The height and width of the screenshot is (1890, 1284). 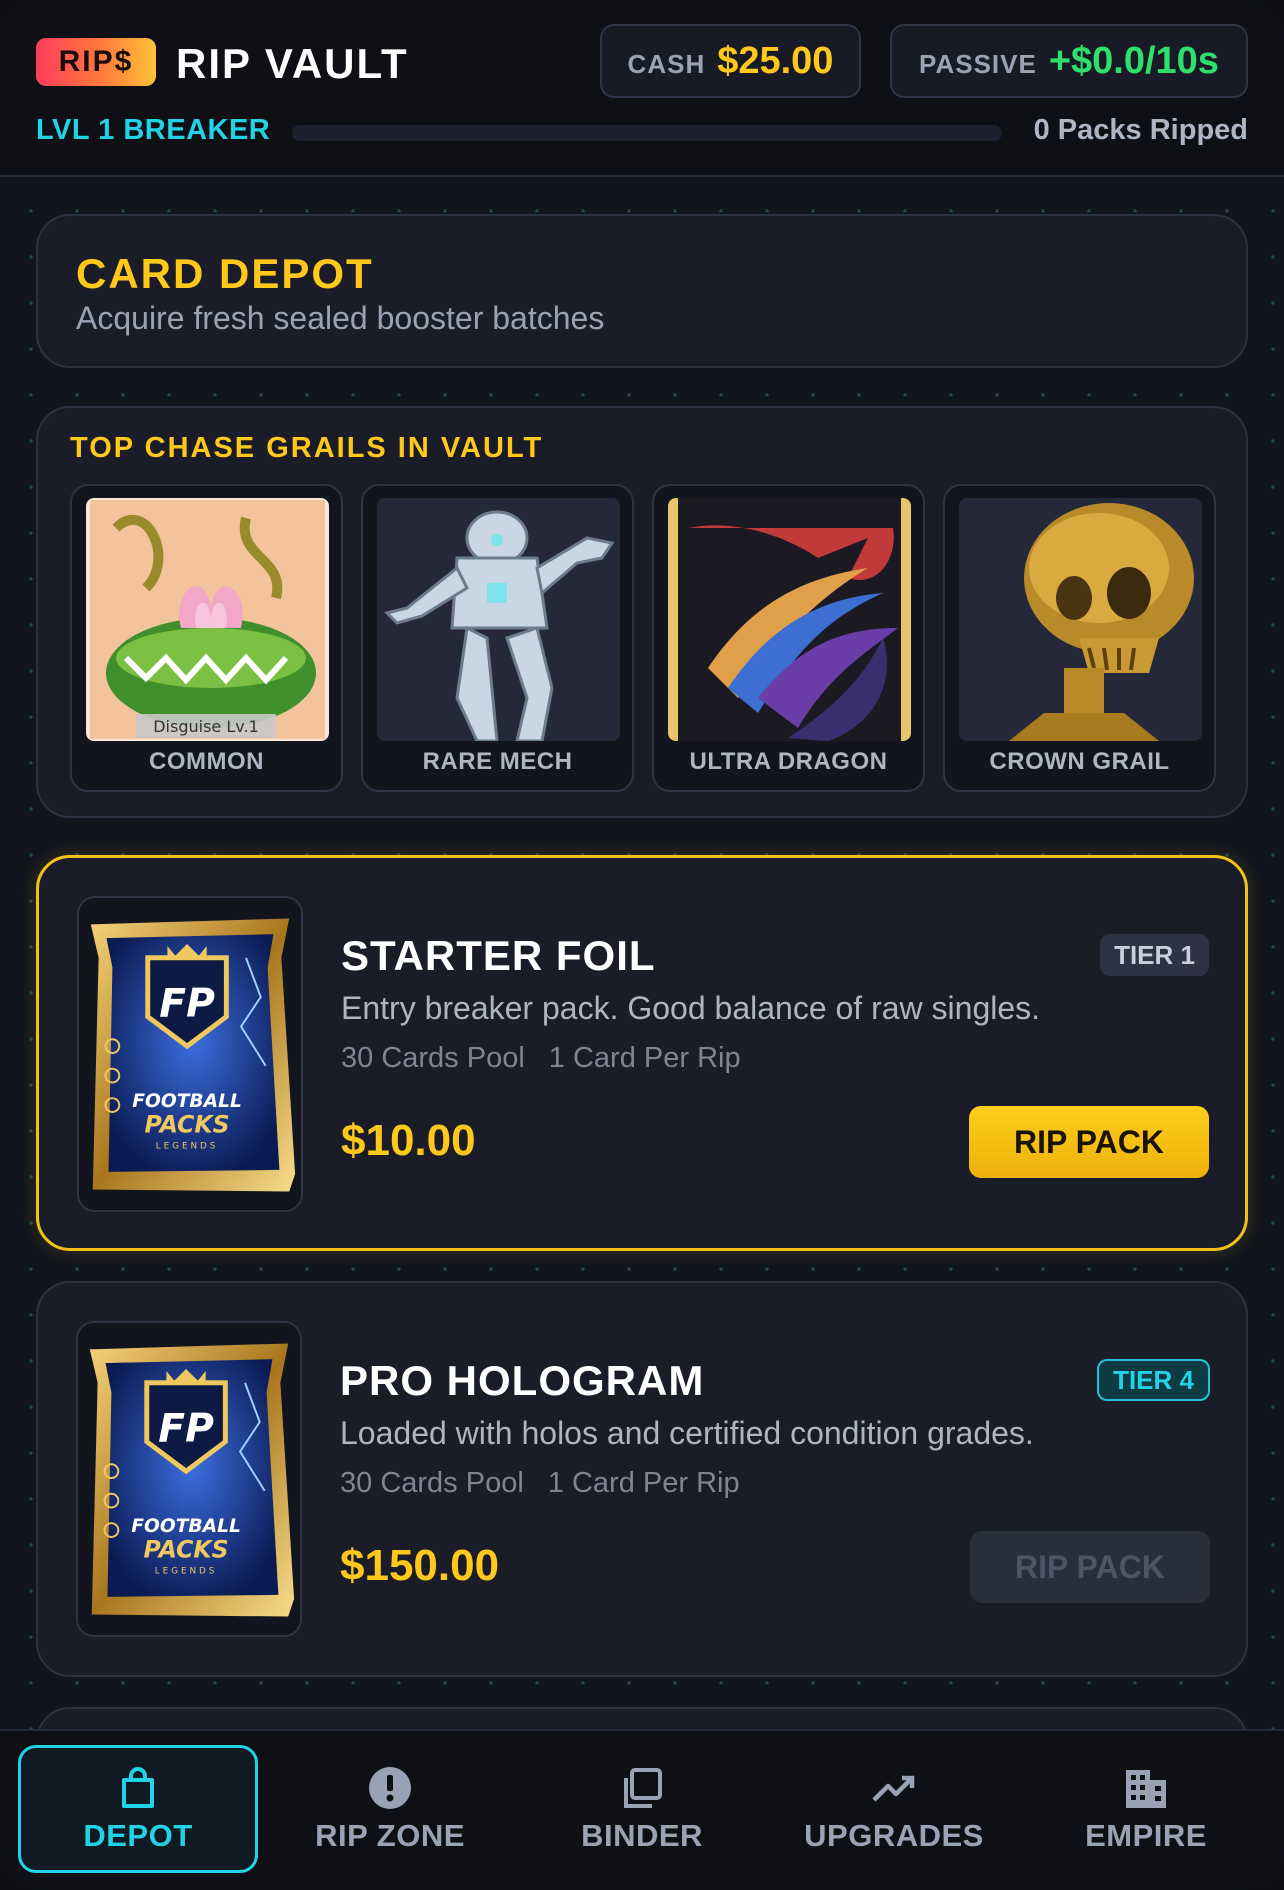 I want to click on card-stack-icon, so click(x=643, y=1788).